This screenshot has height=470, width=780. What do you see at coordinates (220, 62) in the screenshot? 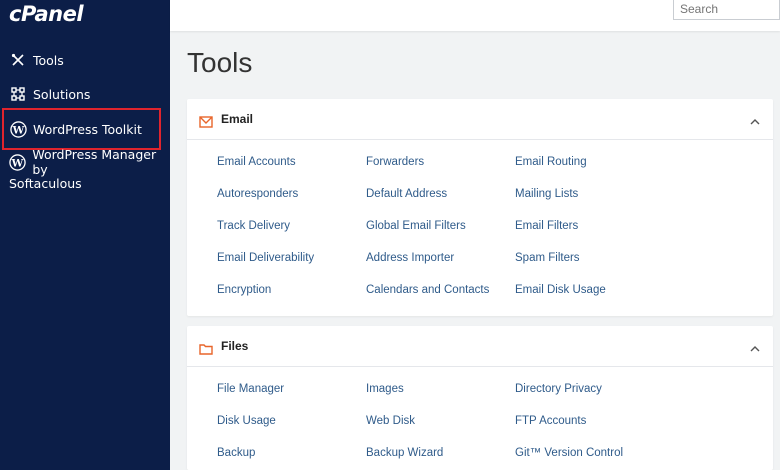
I see `page-title: Tools` at bounding box center [220, 62].